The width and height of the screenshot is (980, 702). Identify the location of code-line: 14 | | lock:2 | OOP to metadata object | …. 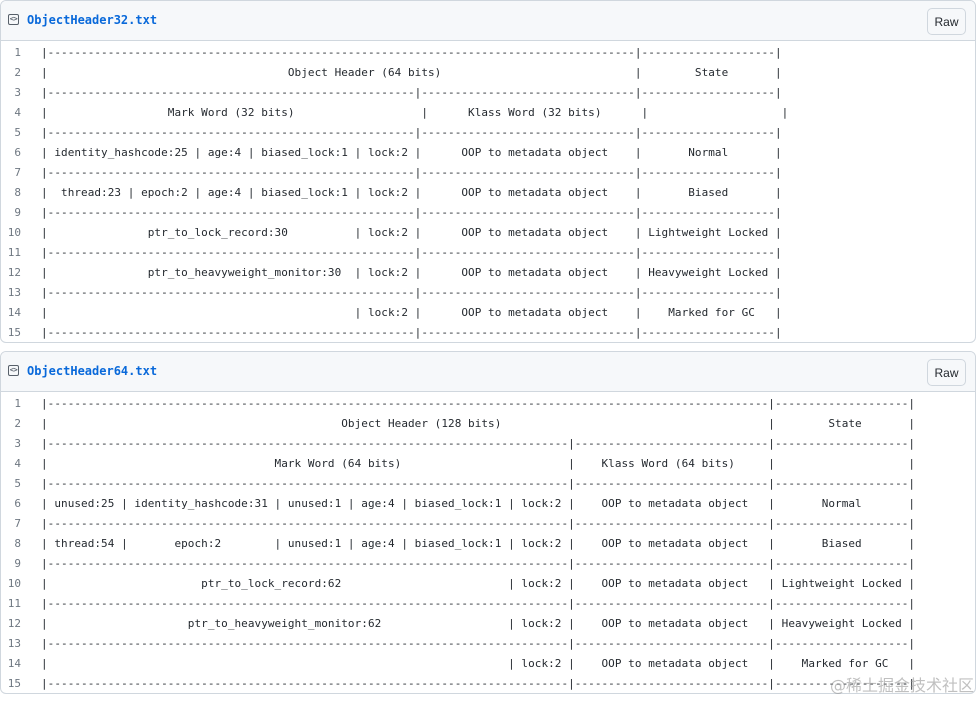
(488, 312).